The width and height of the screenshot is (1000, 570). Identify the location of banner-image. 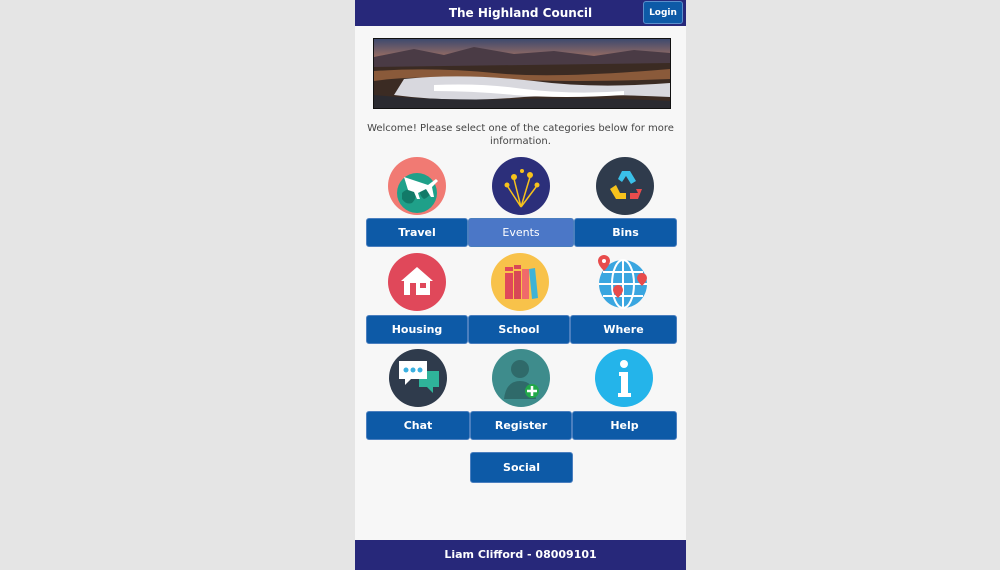
(522, 73).